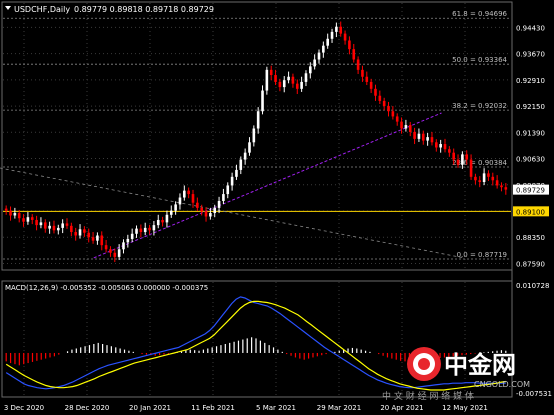  Describe the element at coordinates (144, 9) in the screenshot. I see `ohlc-values: 0.89779 0.89818 0.89718 0.89729` at that location.